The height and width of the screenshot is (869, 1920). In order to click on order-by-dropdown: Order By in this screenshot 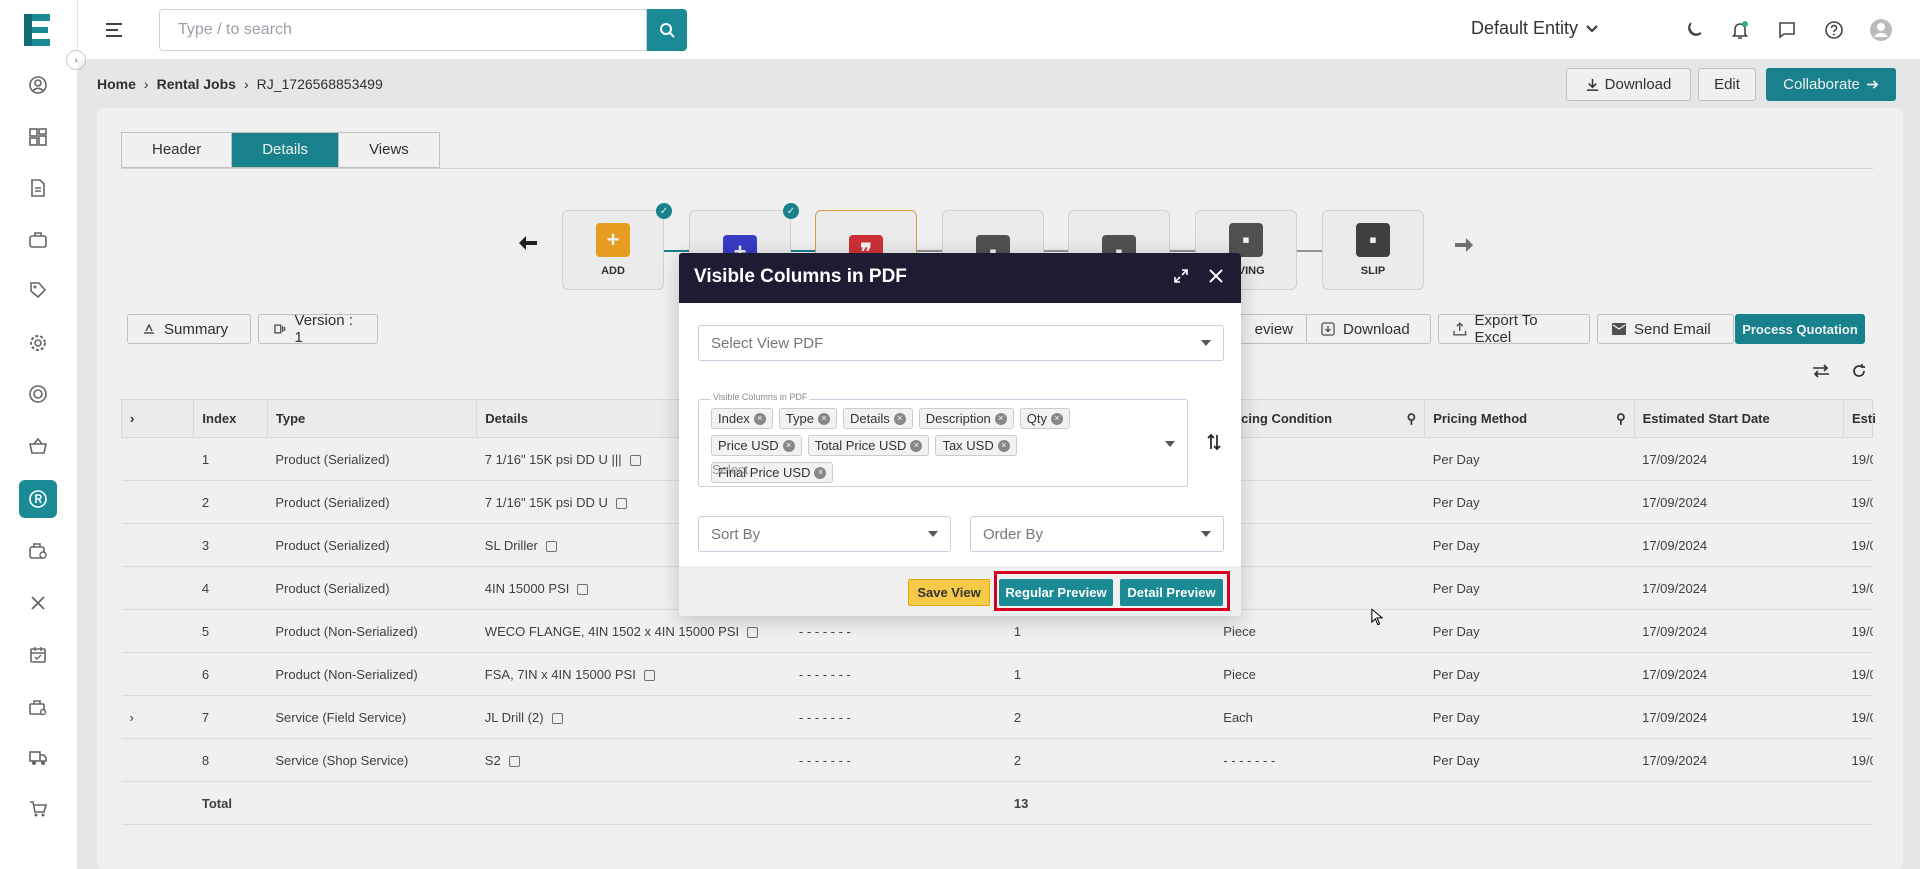, I will do `click(1097, 534)`.